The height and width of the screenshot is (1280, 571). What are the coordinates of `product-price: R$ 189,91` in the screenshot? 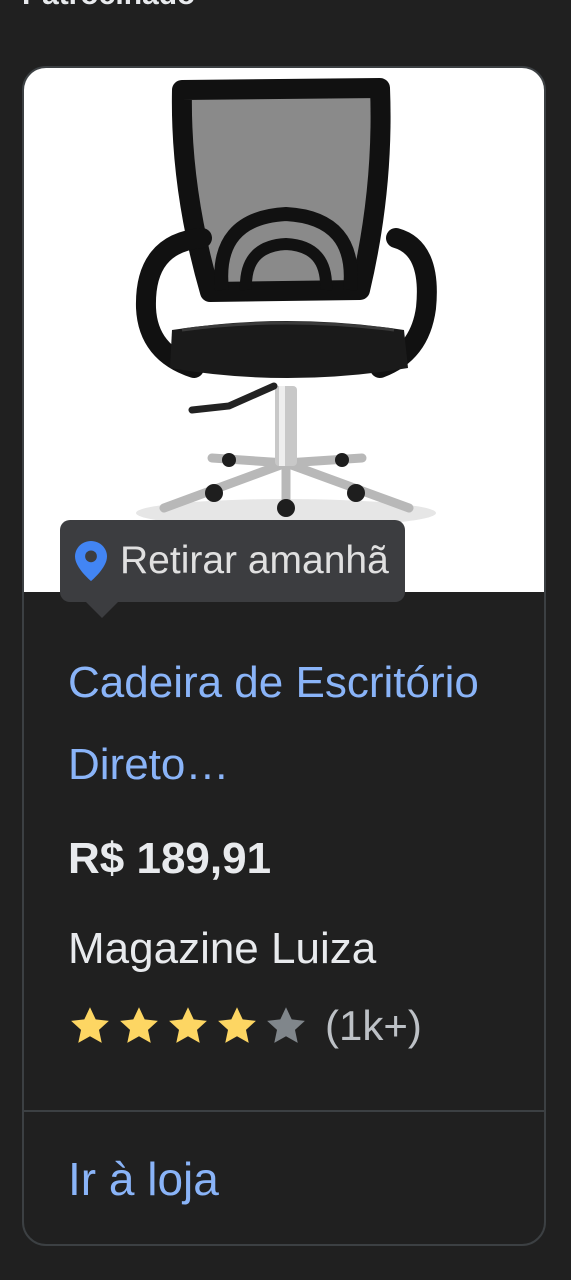 It's located at (170, 858).